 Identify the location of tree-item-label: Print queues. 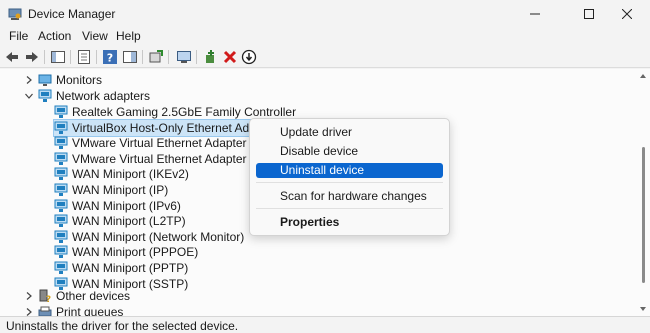
(90, 310).